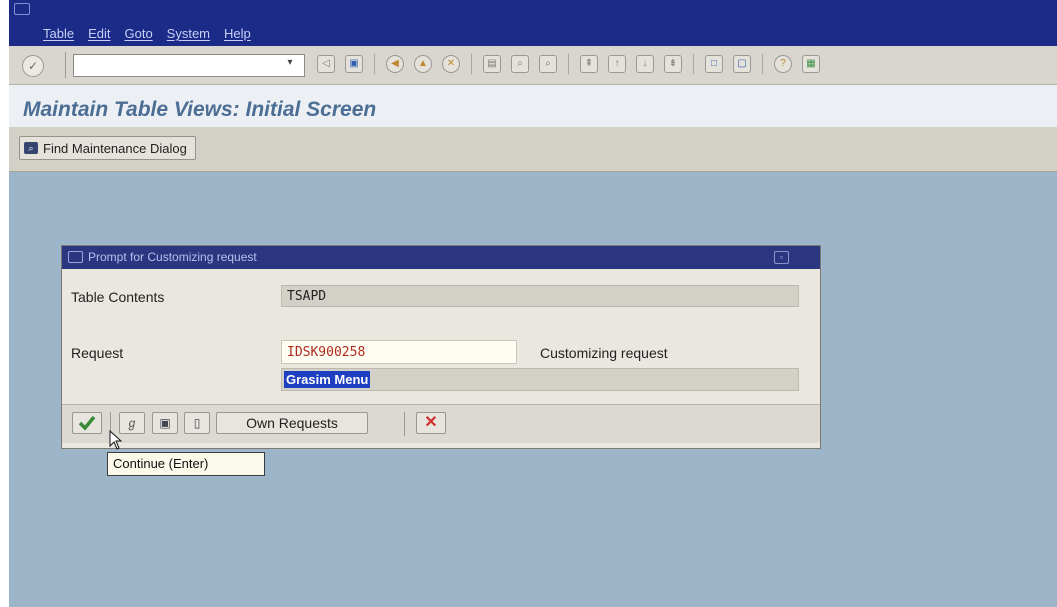  Describe the element at coordinates (673, 64) in the screenshot. I see `last-page-icon: ⇟` at that location.